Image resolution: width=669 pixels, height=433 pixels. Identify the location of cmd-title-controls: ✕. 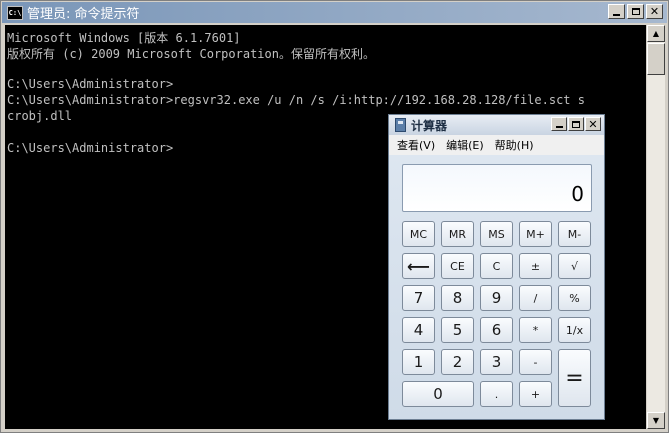
(635, 11).